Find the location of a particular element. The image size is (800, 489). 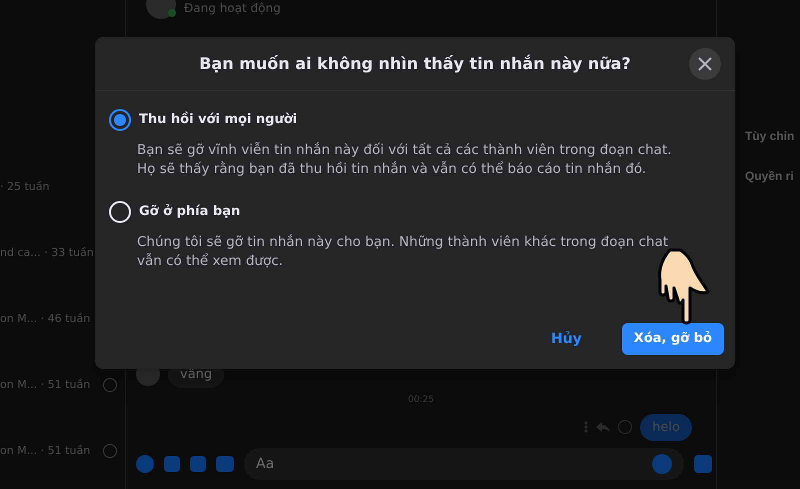

close-icon is located at coordinates (705, 64).